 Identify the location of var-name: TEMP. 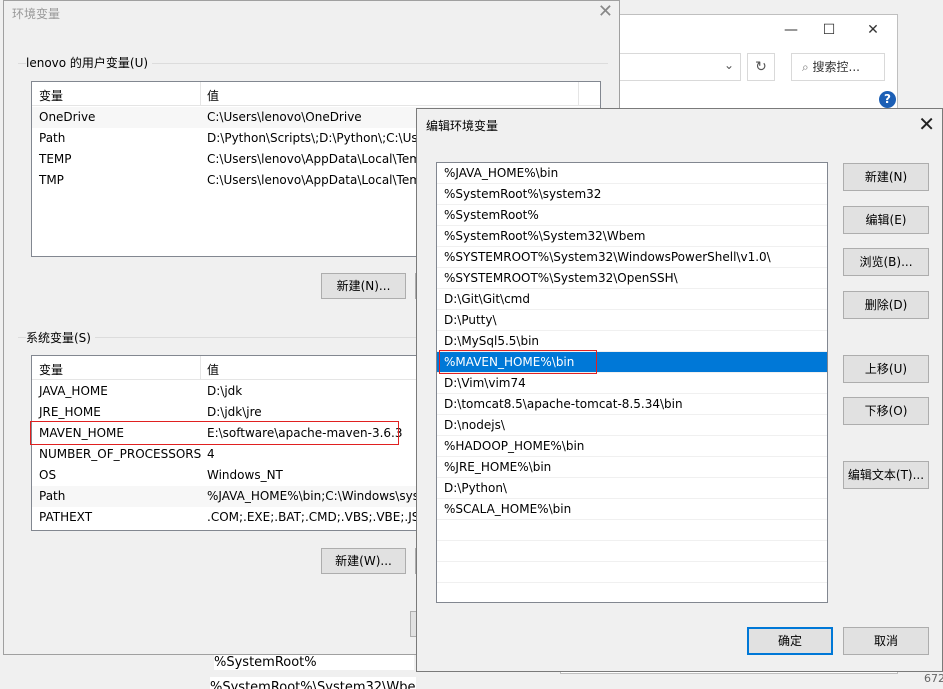
(55, 159).